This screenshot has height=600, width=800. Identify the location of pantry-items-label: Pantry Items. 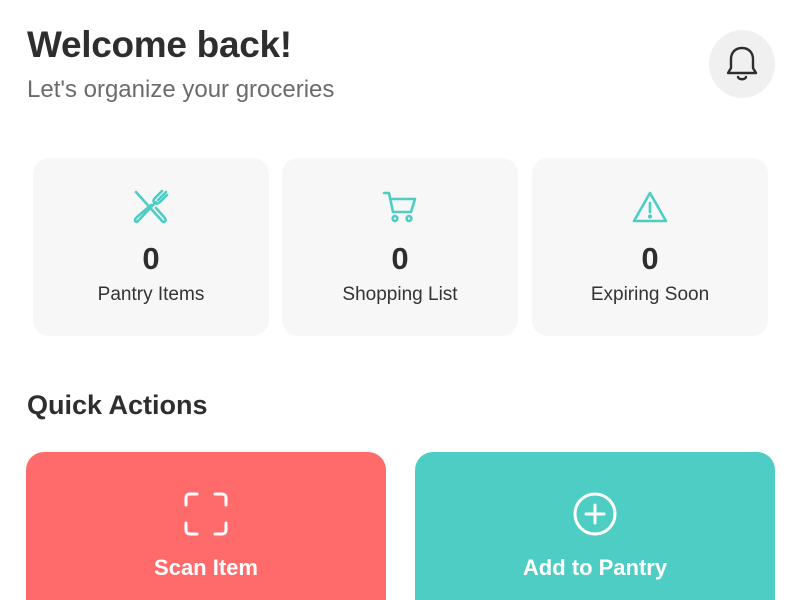
(151, 294).